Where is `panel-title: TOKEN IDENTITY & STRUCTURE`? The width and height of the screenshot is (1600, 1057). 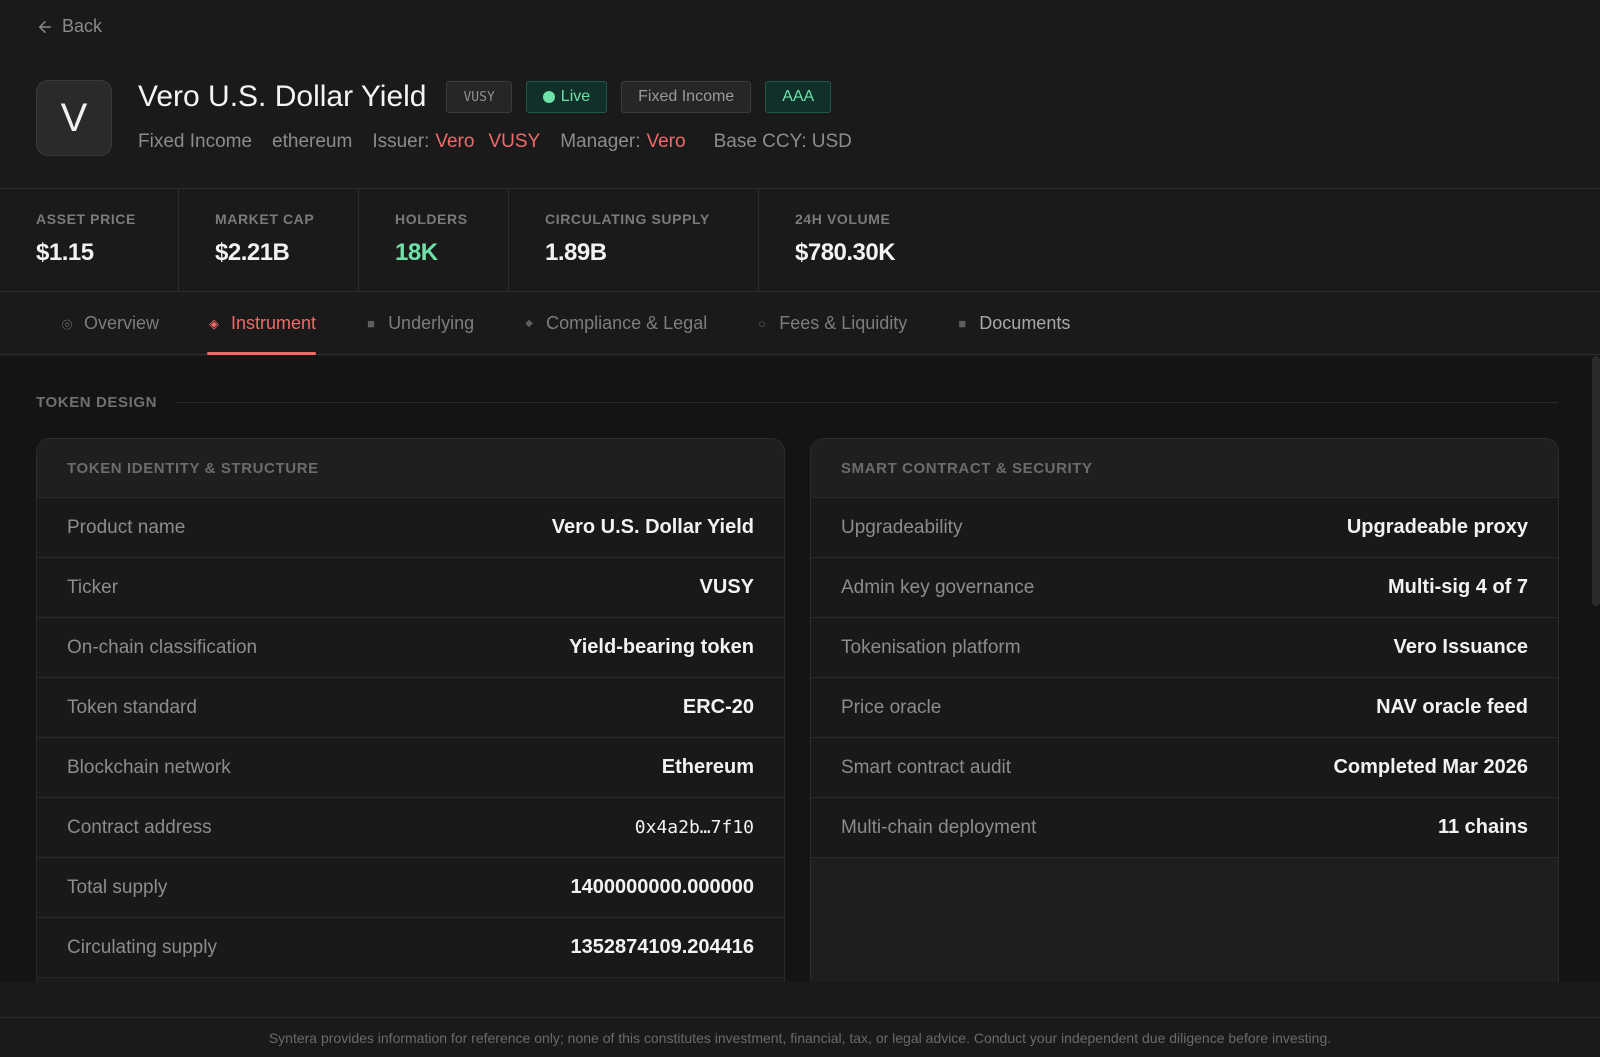
panel-title: TOKEN IDENTITY & STRUCTURE is located at coordinates (410, 468).